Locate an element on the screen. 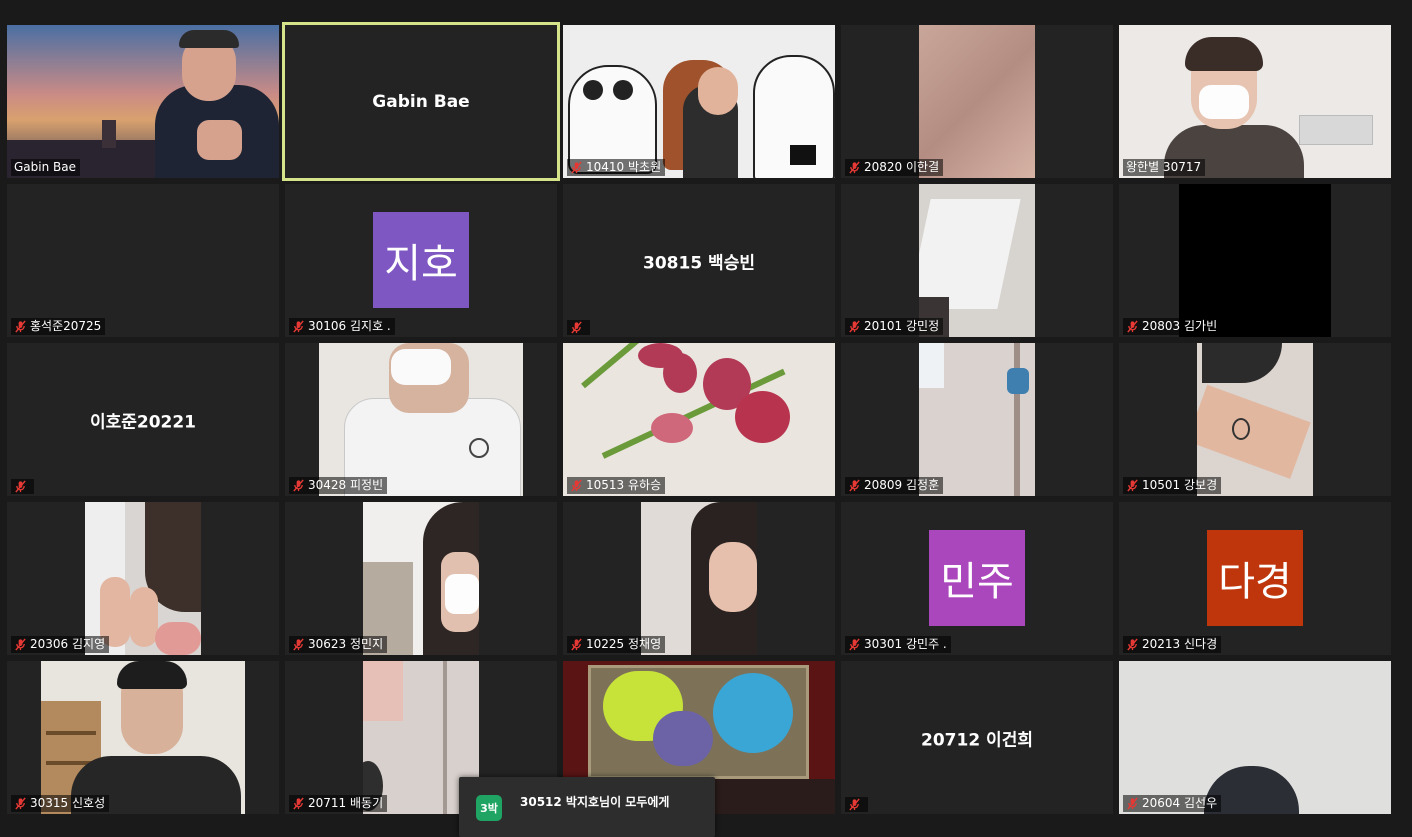  participant-name-label: 10501 강보경 is located at coordinates (1172, 485).